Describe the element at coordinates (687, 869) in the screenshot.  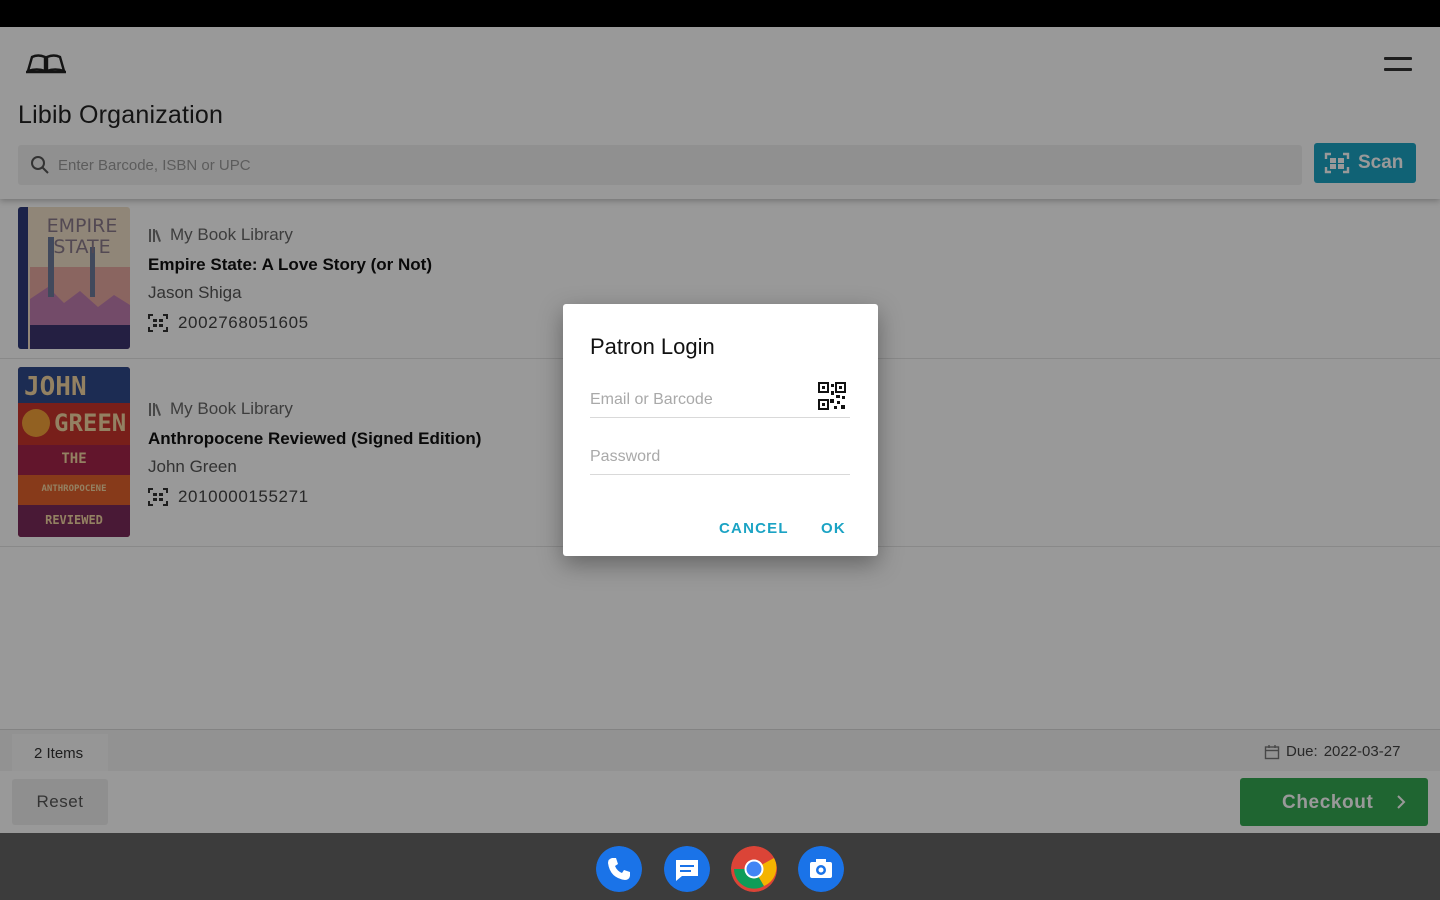
I see `messages-icon` at that location.